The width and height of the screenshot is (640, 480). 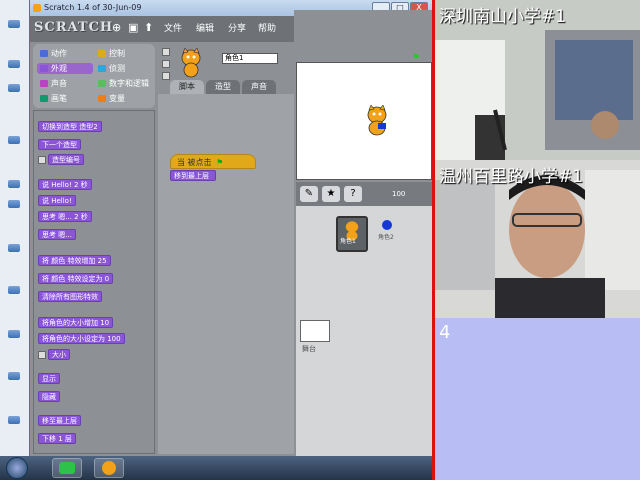 I want to click on block-say: 说 Hello!, so click(x=57, y=200).